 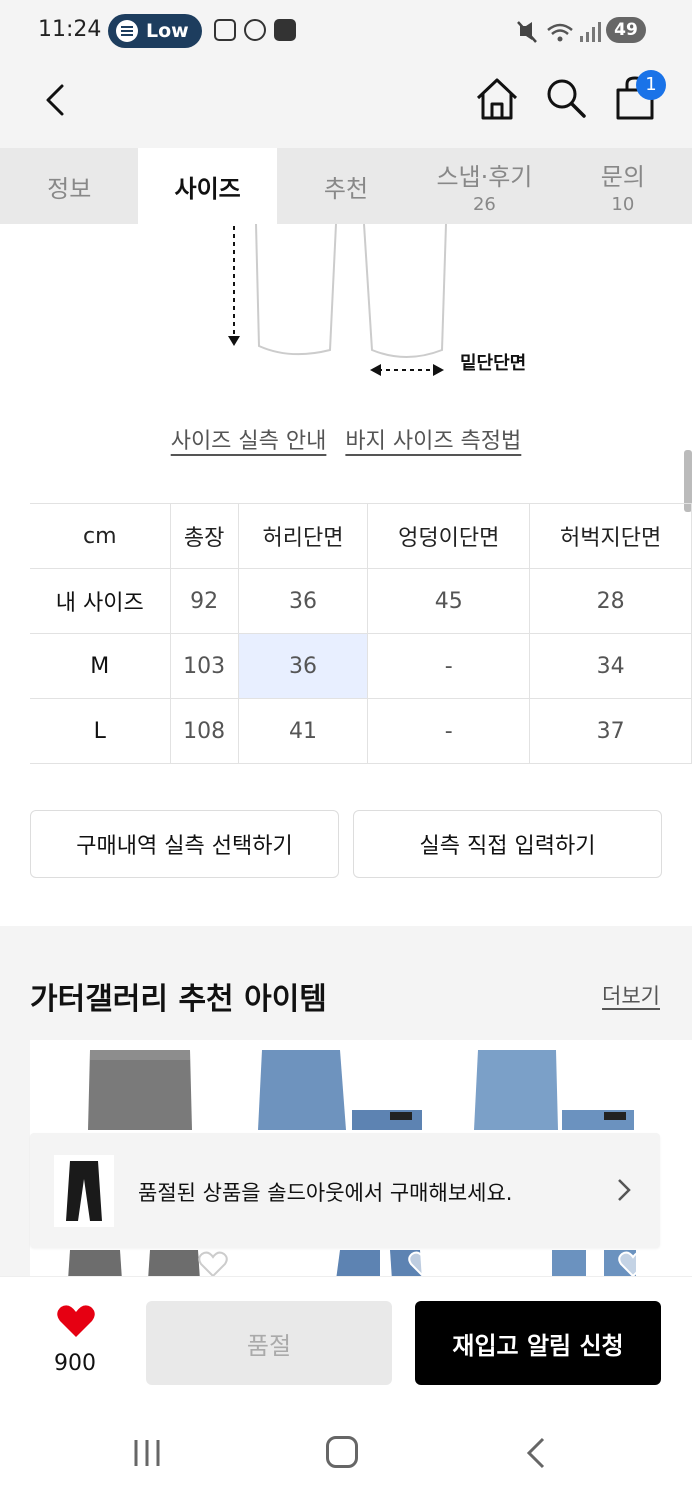 I want to click on tab-inquiry: 문의 10, so click(x=623, y=186).